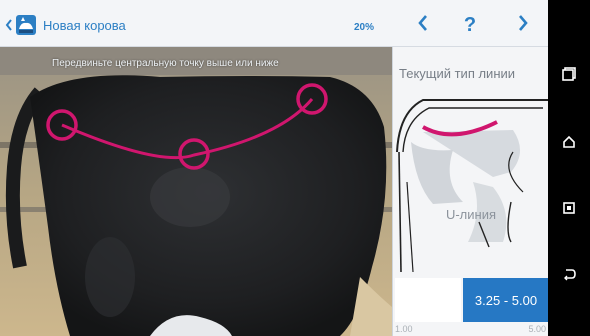 This screenshot has width=590, height=336. I want to click on cow-line-diagram-icon, so click(472, 186).